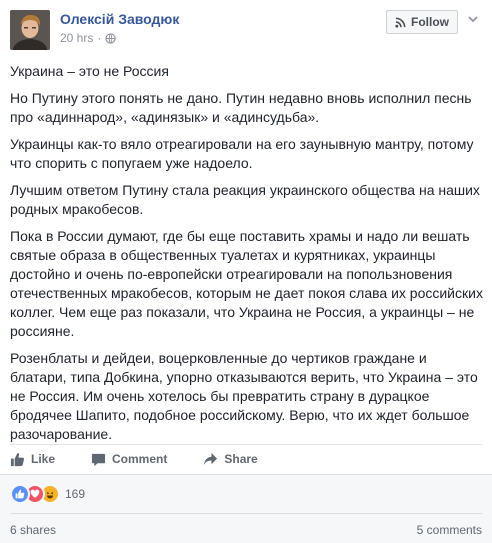 This screenshot has height=543, width=492. I want to click on reaction-count: 169, so click(75, 494).